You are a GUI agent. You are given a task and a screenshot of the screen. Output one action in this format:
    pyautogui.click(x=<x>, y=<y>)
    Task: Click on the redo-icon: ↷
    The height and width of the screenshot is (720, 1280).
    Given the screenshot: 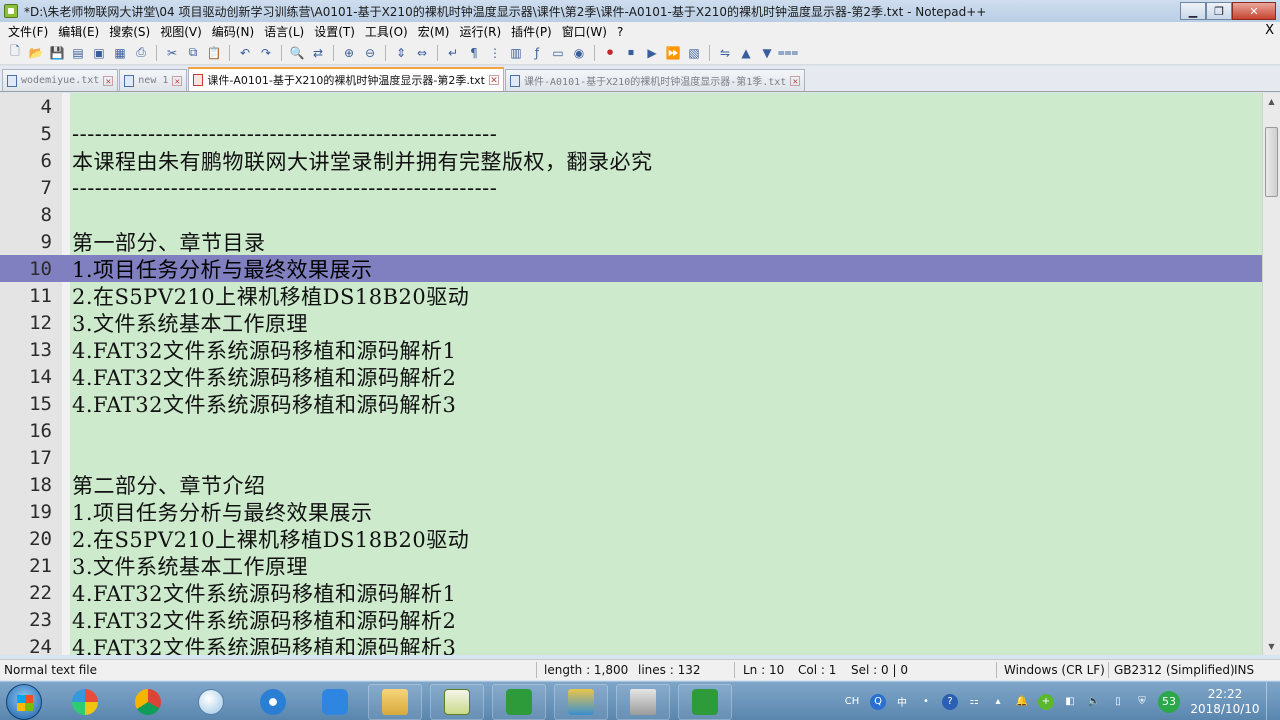 What is the action you would take?
    pyautogui.click(x=266, y=53)
    